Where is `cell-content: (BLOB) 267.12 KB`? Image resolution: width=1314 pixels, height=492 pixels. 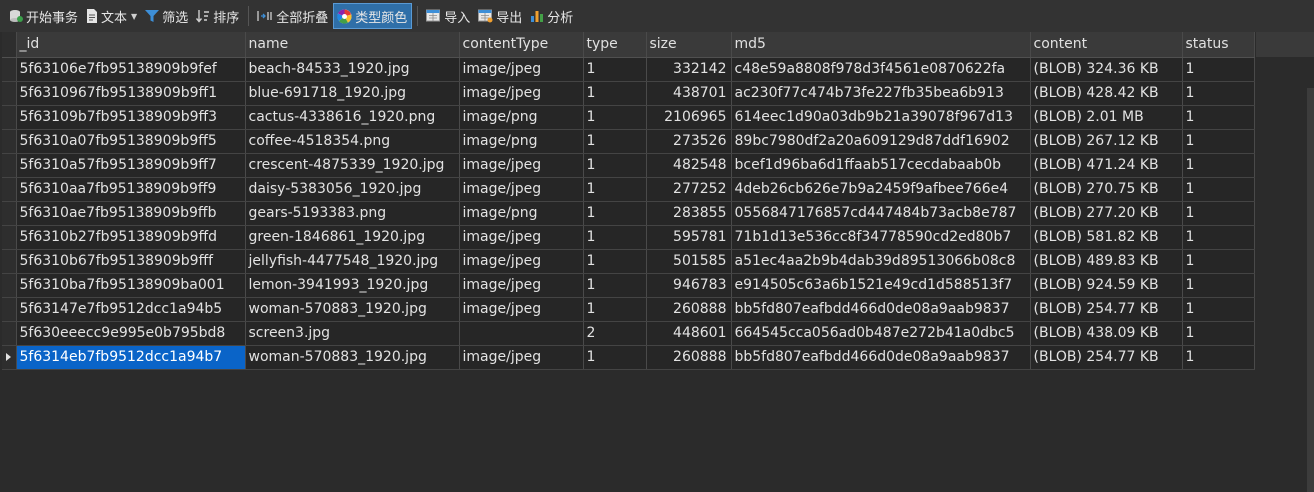
cell-content: (BLOB) 267.12 KB is located at coordinates (1106, 141).